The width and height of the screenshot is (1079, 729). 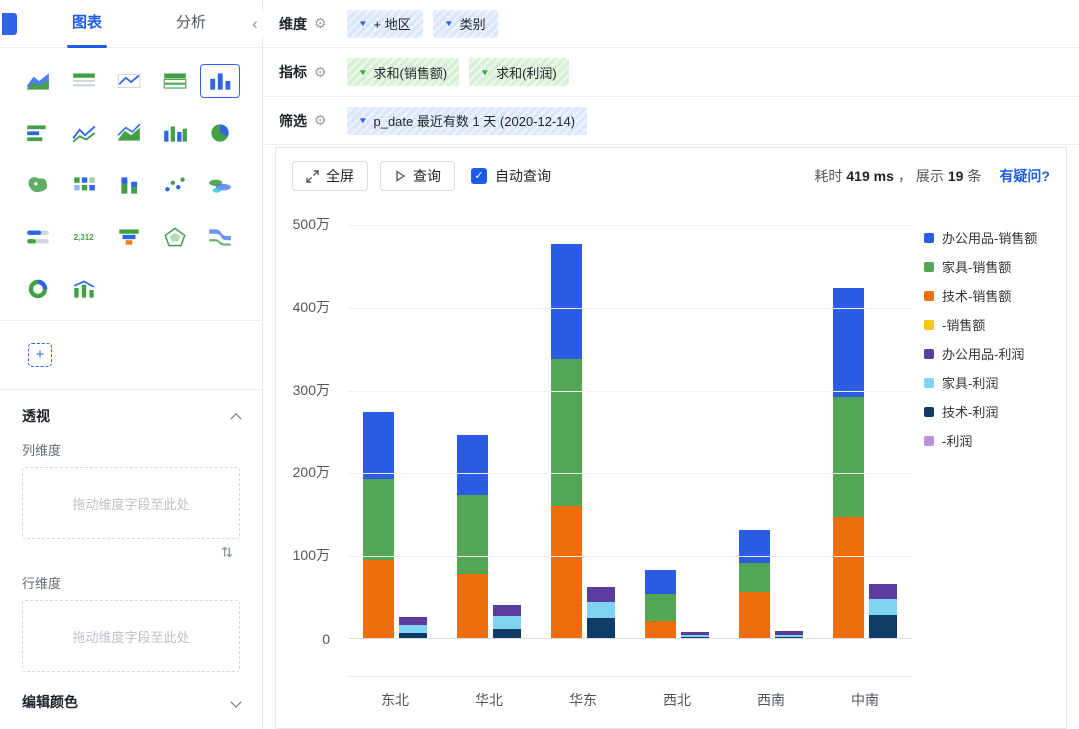 What do you see at coordinates (38, 81) in the screenshot?
I see `area-table-icon` at bounding box center [38, 81].